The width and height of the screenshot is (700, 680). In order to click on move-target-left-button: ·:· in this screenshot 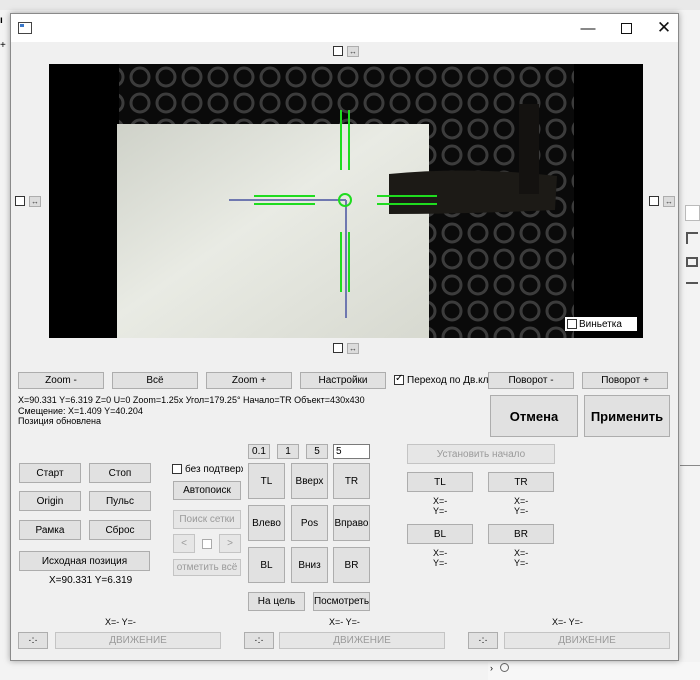, I will do `click(33, 640)`.